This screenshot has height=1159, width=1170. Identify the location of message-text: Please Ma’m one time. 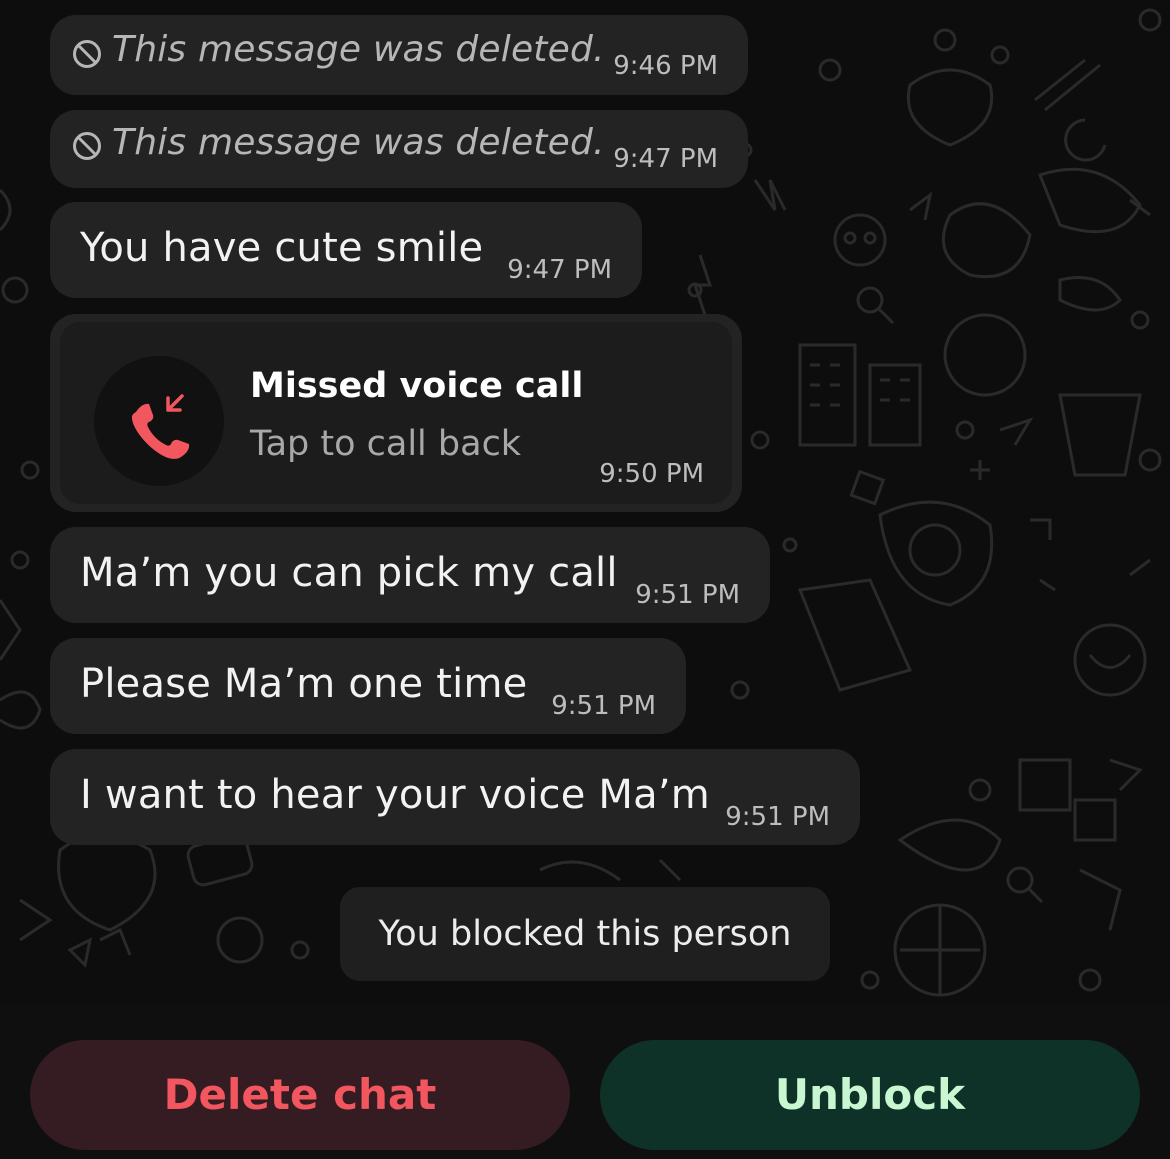
(304, 684).